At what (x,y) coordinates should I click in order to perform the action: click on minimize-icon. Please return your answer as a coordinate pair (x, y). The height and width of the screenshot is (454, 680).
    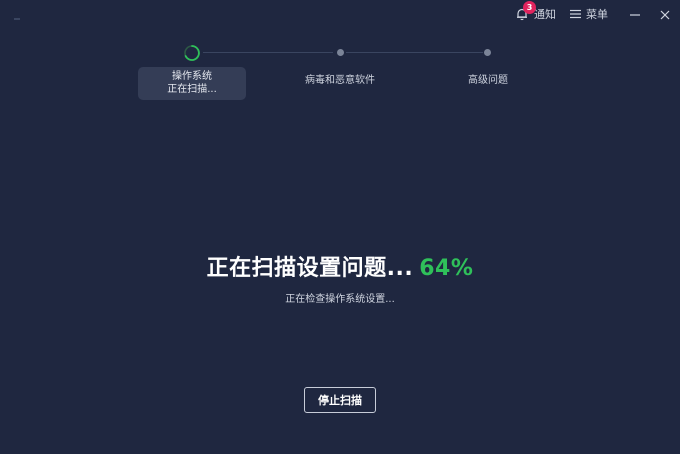
    Looking at the image, I should click on (635, 14).